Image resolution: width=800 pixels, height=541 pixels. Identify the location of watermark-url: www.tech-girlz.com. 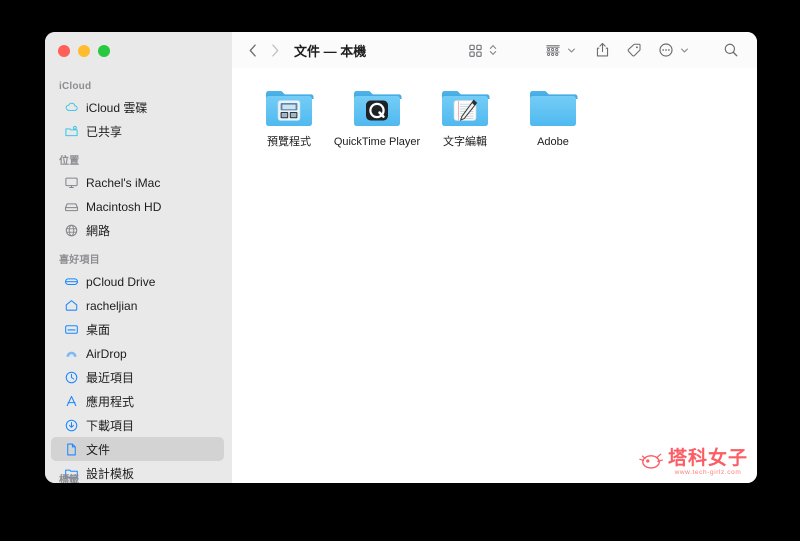
(708, 472).